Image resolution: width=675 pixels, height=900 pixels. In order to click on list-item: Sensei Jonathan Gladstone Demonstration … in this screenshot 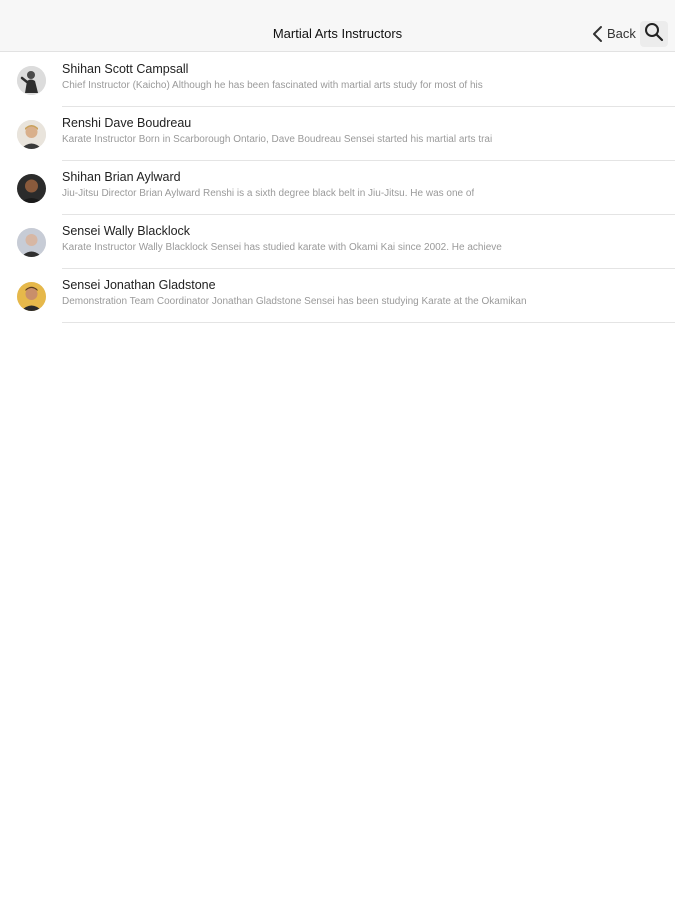, I will do `click(337, 296)`.